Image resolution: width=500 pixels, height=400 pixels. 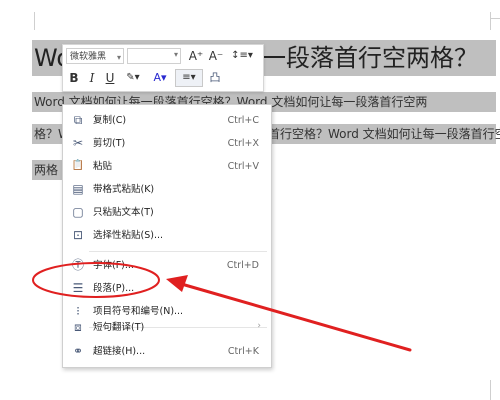 What do you see at coordinates (167, 190) in the screenshot?
I see `menu-item-paste-keep-format: ▤ 带格式粘贴(K)` at bounding box center [167, 190].